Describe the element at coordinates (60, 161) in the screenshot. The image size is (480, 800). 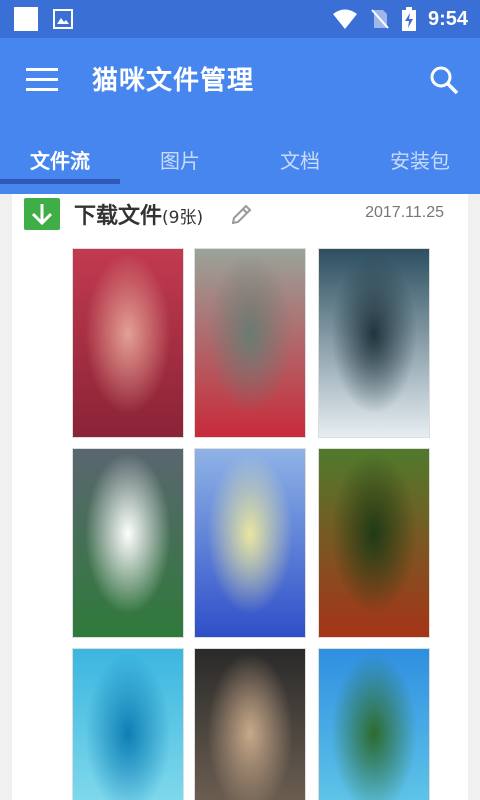
I see `tab-file-stream: 文件流` at that location.